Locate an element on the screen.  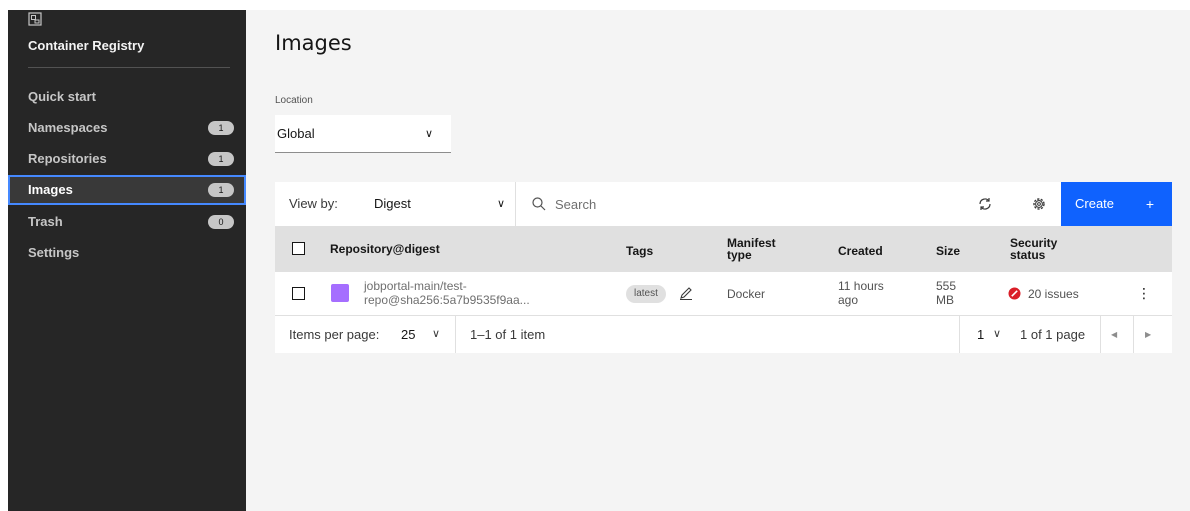
view-by-label: View by: is located at coordinates (313, 203).